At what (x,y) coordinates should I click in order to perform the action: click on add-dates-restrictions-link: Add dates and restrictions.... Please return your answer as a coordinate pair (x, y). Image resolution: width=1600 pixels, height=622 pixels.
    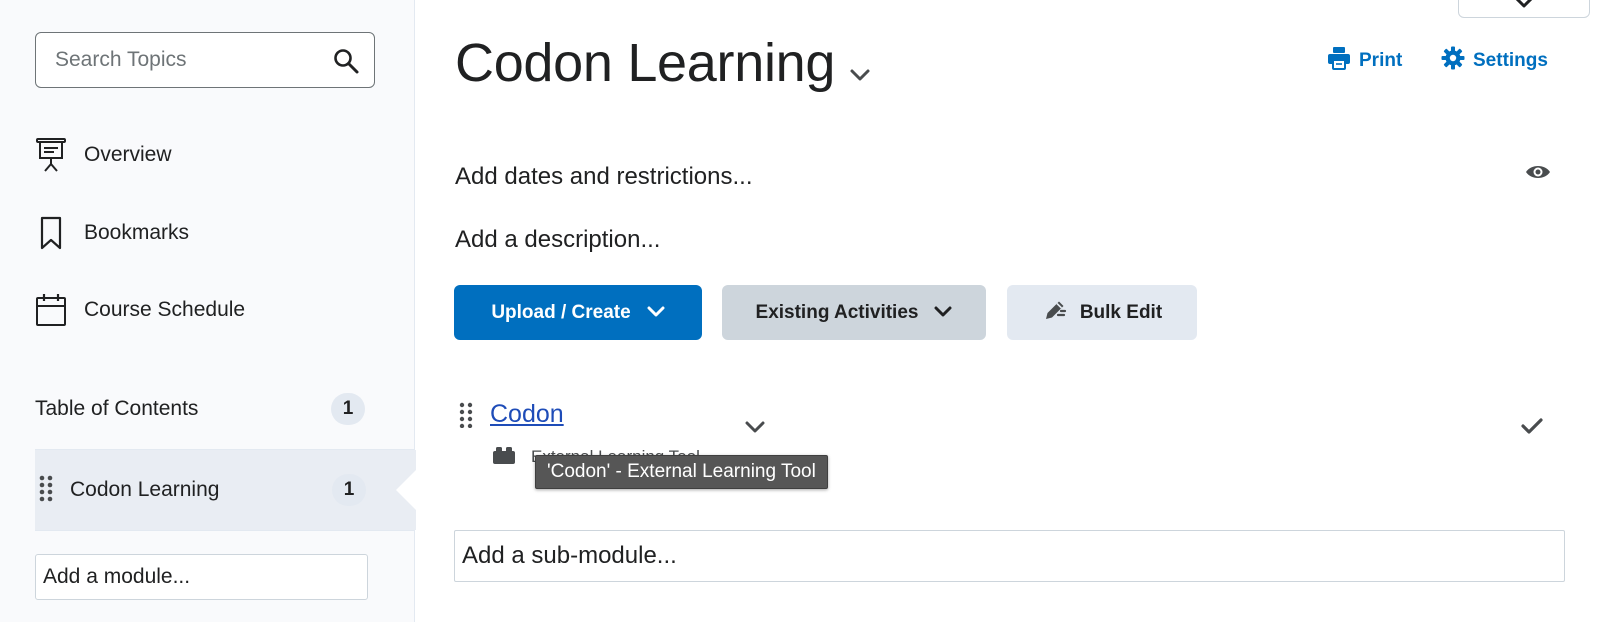
    Looking at the image, I should click on (604, 177).